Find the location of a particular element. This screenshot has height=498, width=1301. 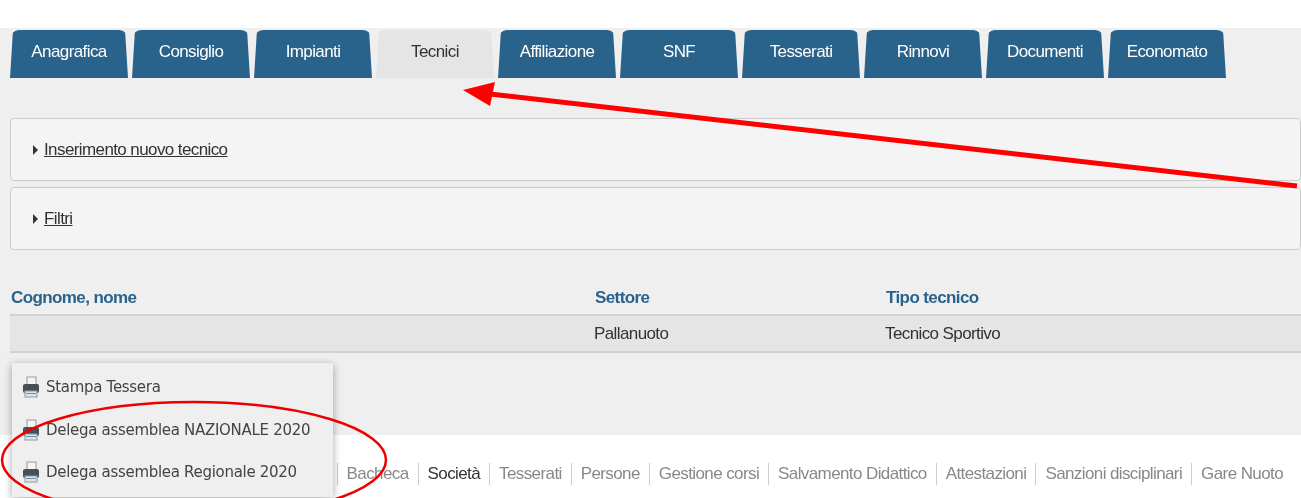

menu-item: Delega assemblea NAZIONALE 2020 is located at coordinates (172, 430).